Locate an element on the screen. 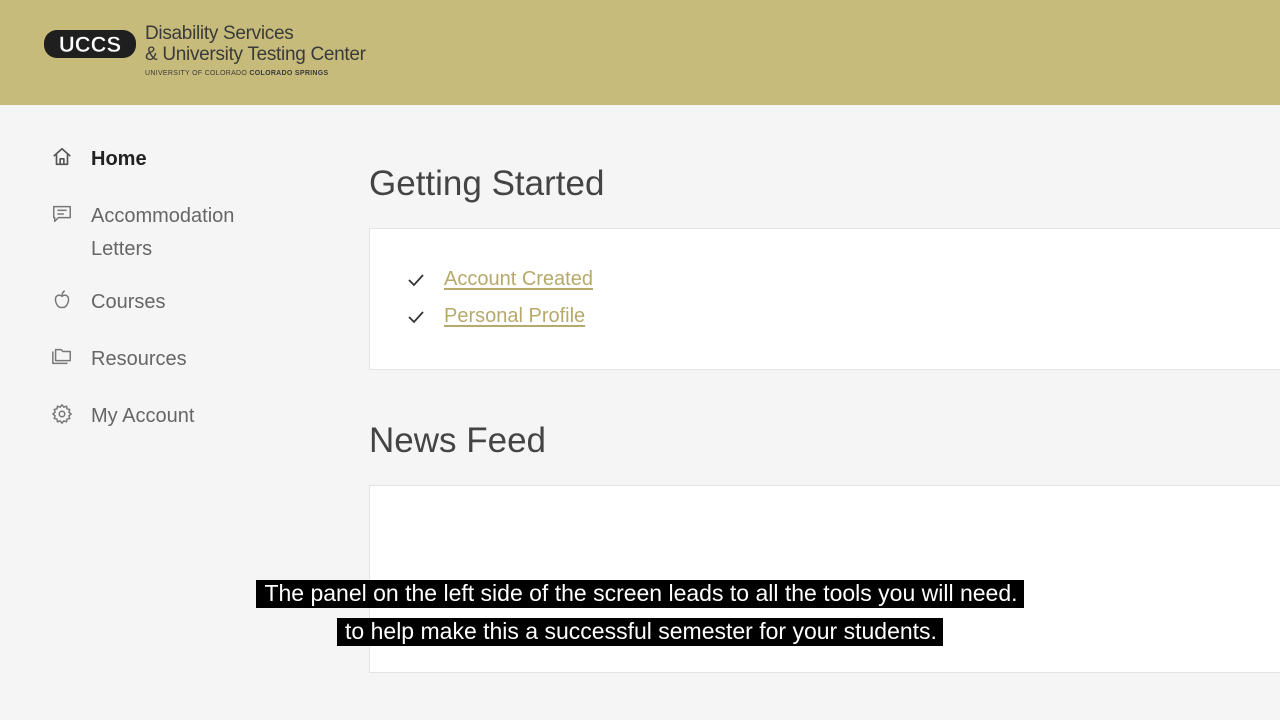 The width and height of the screenshot is (1280, 720). checklist-item: Personal Profile is located at coordinates (495, 316).